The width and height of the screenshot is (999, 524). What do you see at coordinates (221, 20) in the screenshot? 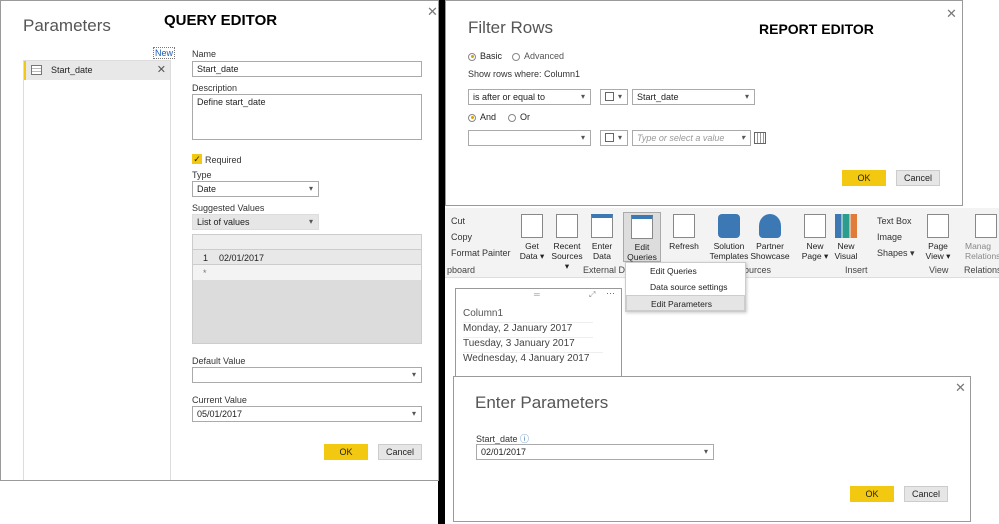
I see `caption: QUERY EDITOR` at bounding box center [221, 20].